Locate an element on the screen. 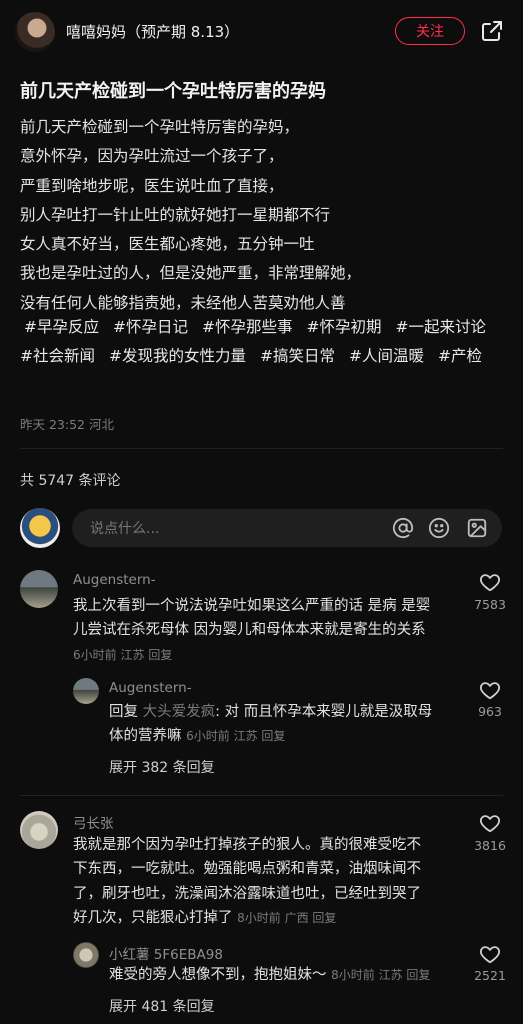 The width and height of the screenshot is (523, 1024). image-icon is located at coordinates (477, 528).